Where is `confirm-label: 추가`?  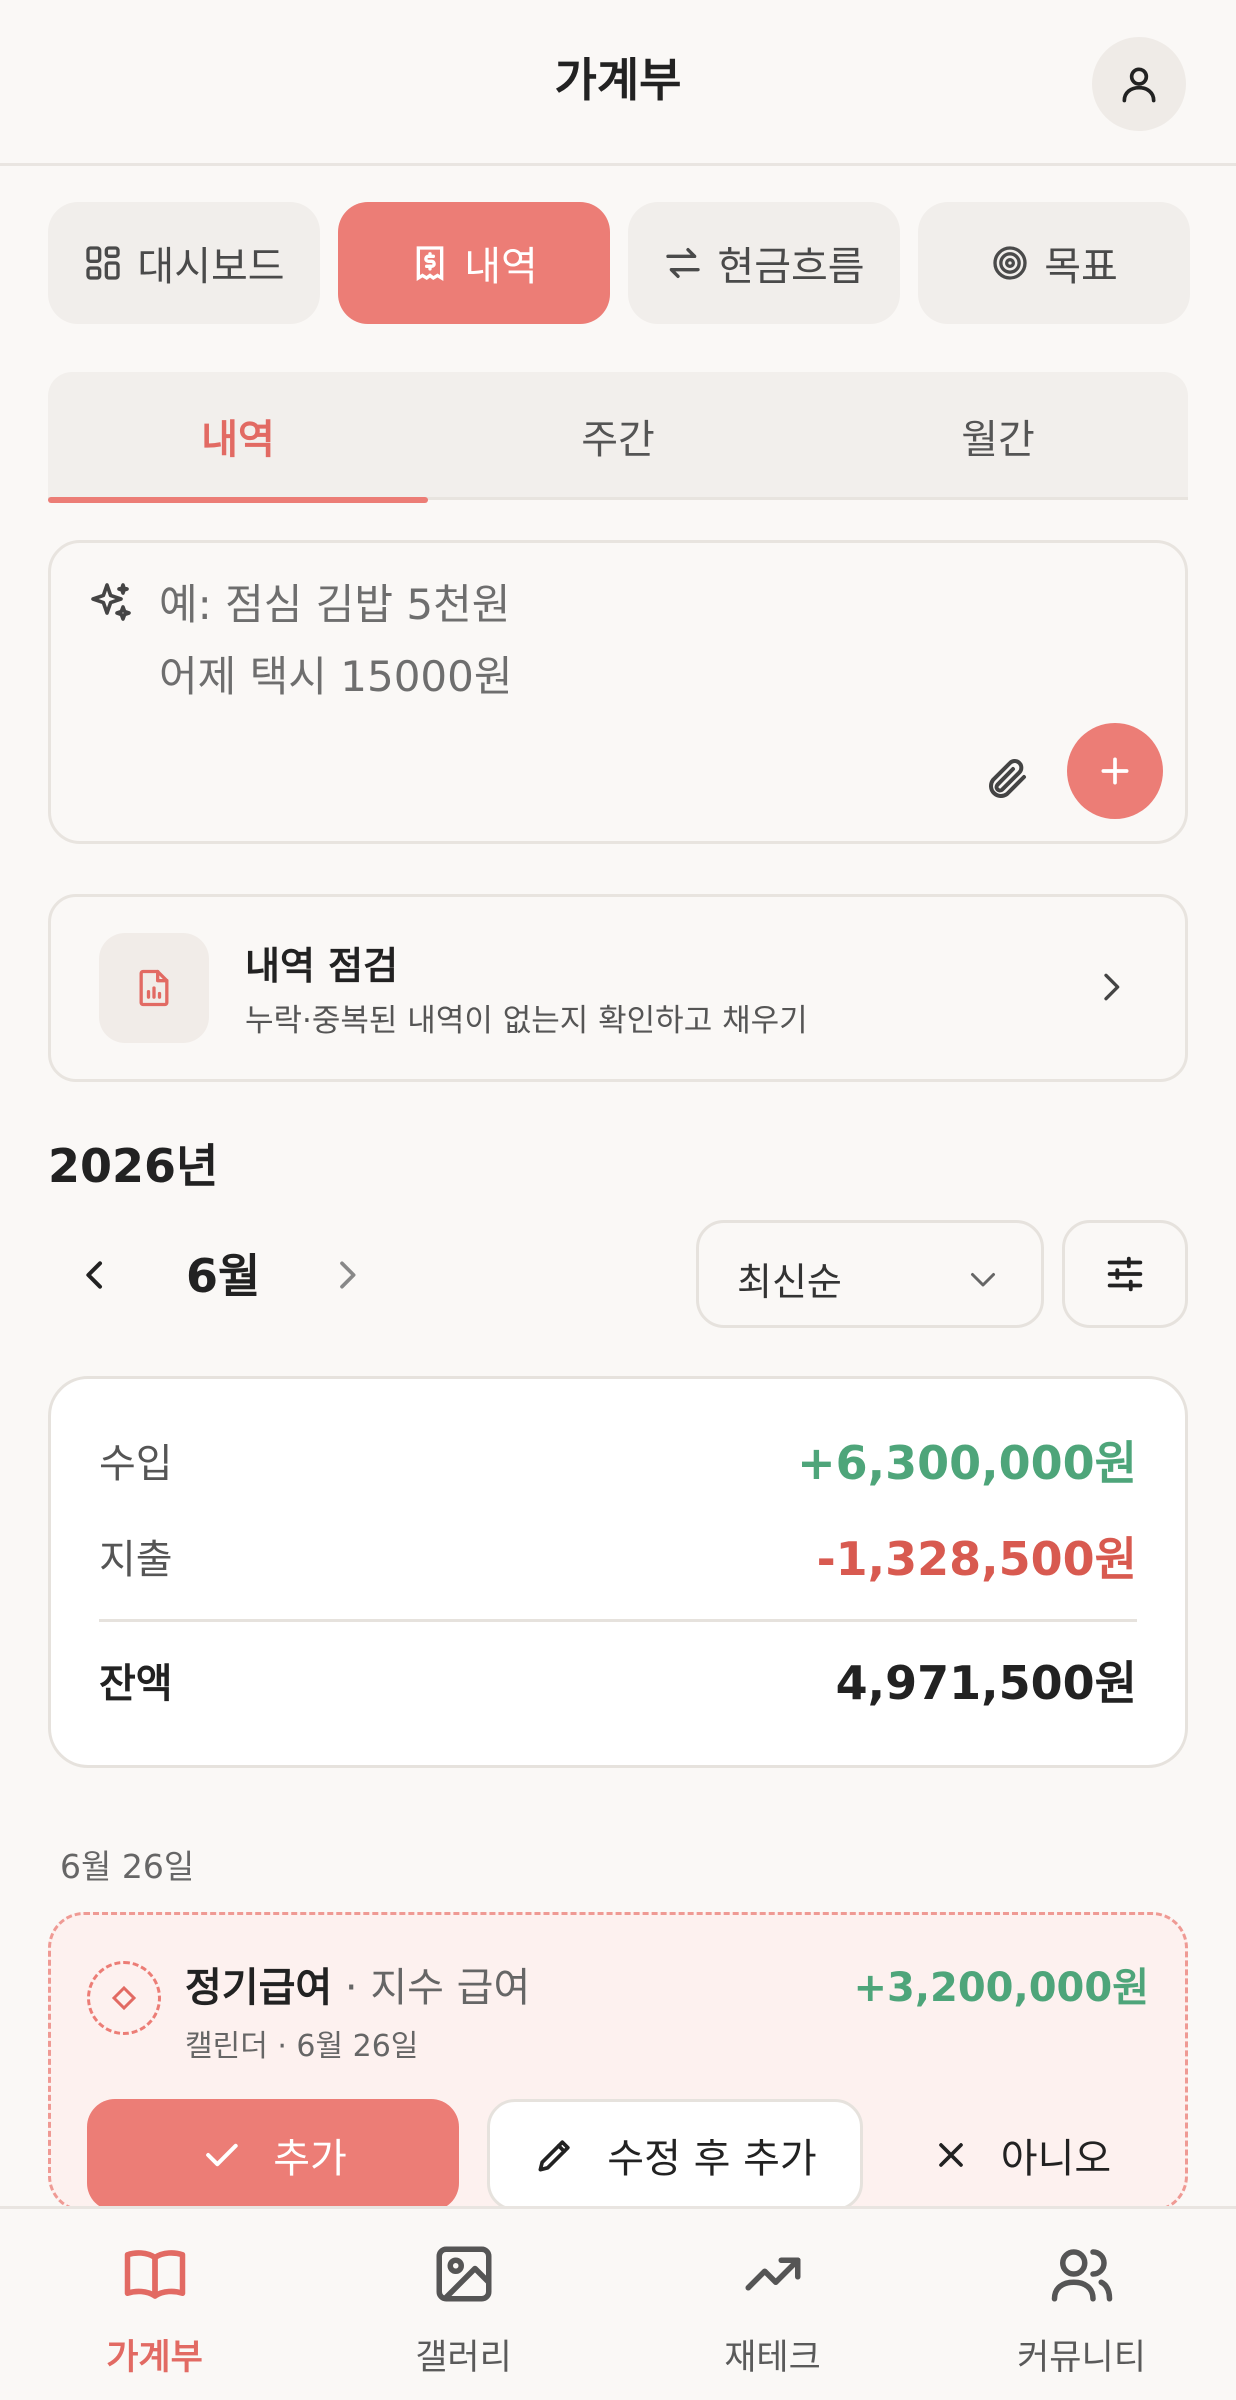 confirm-label: 추가 is located at coordinates (310, 2159).